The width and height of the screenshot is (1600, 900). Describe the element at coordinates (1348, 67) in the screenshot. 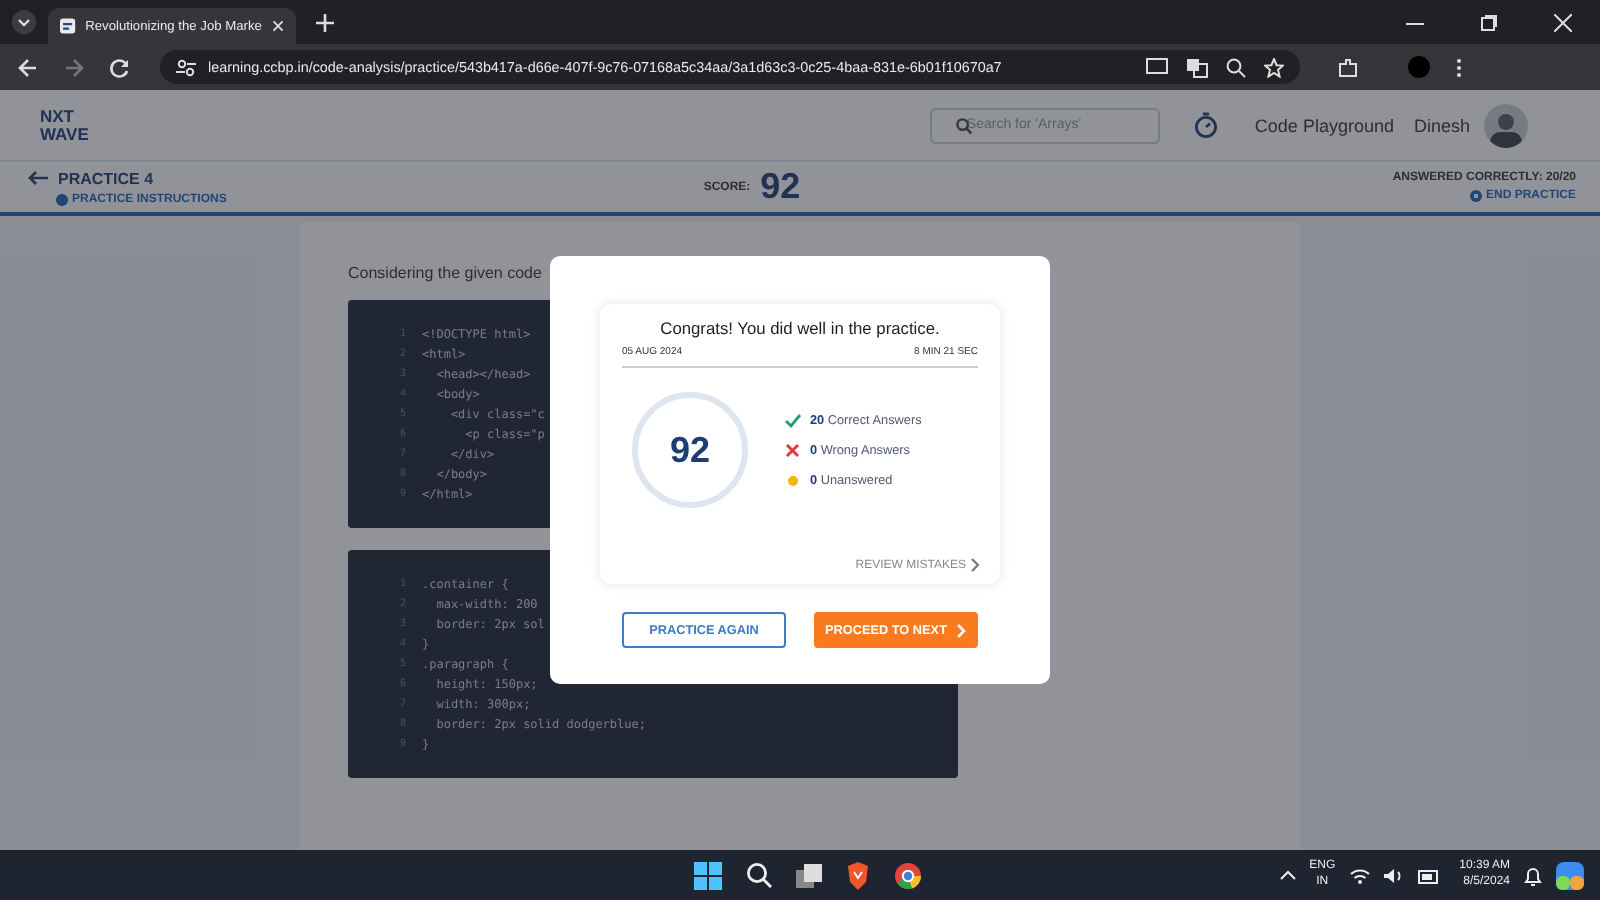

I see `extensions-icon` at that location.